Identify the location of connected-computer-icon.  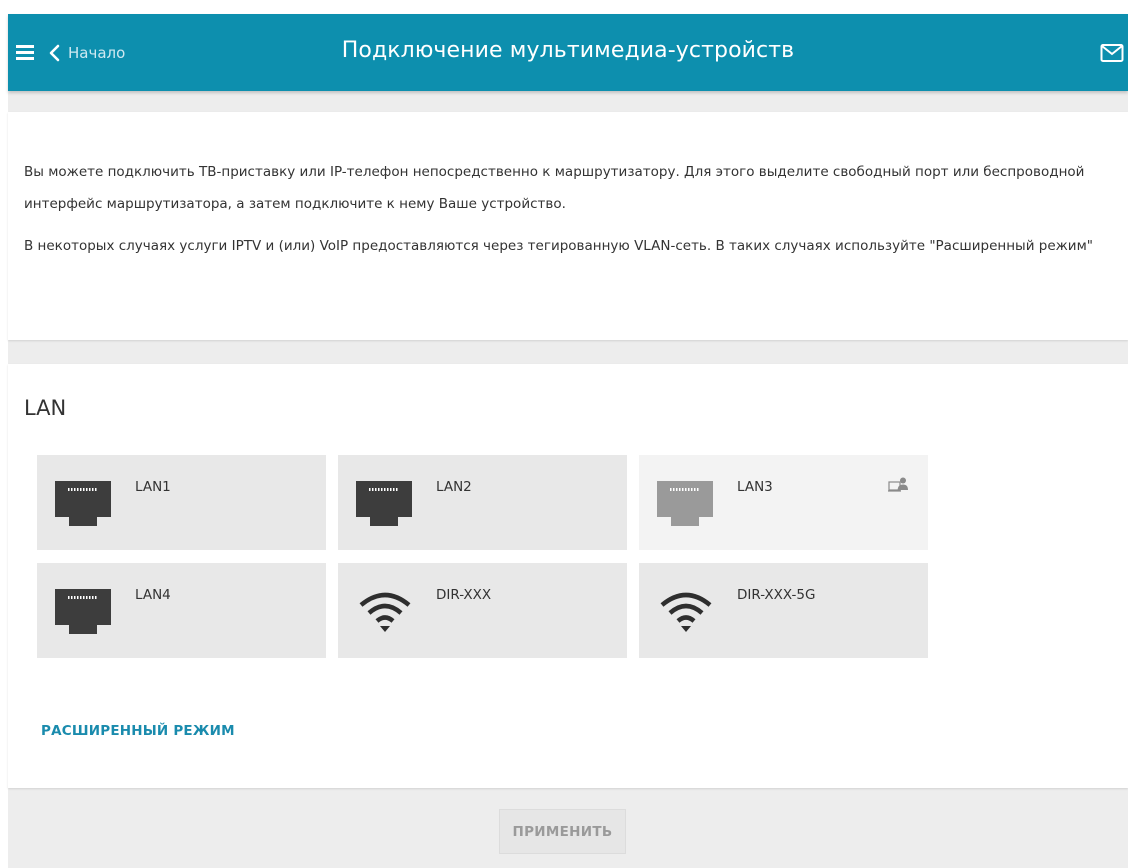
(898, 484).